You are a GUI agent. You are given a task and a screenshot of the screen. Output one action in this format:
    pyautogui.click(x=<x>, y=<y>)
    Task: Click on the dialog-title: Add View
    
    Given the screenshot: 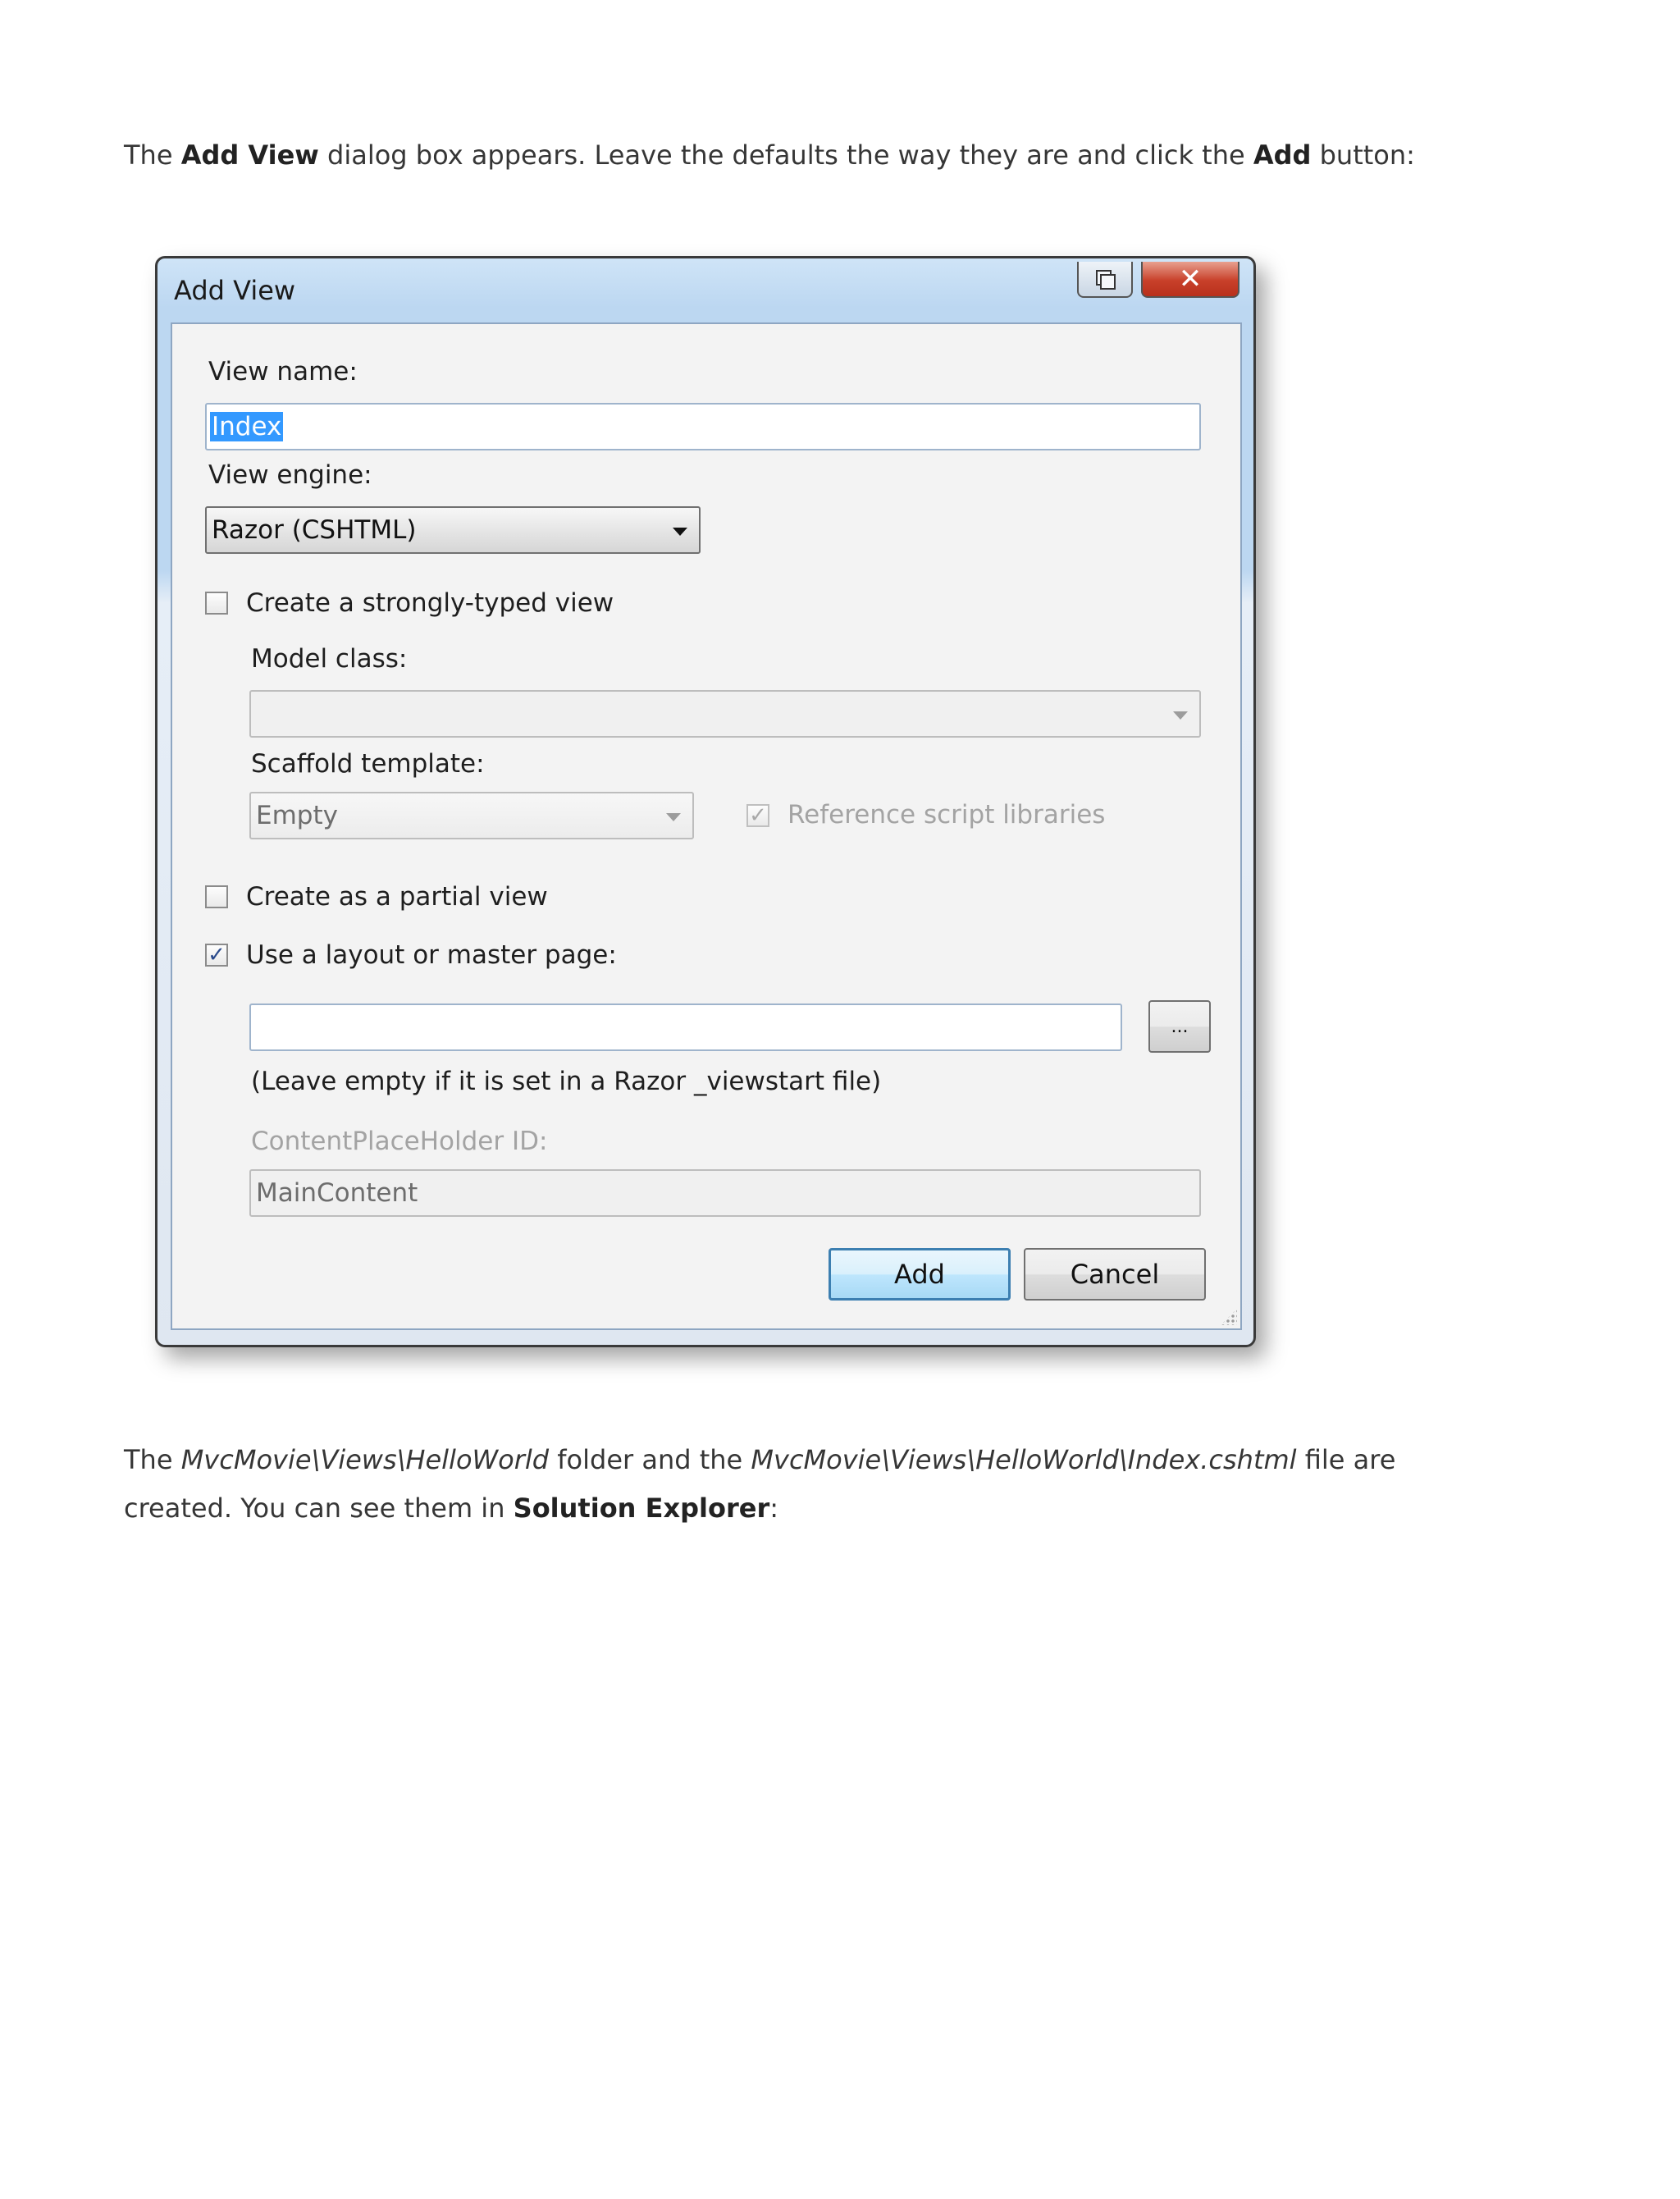 What is the action you would take?
    pyautogui.click(x=235, y=290)
    